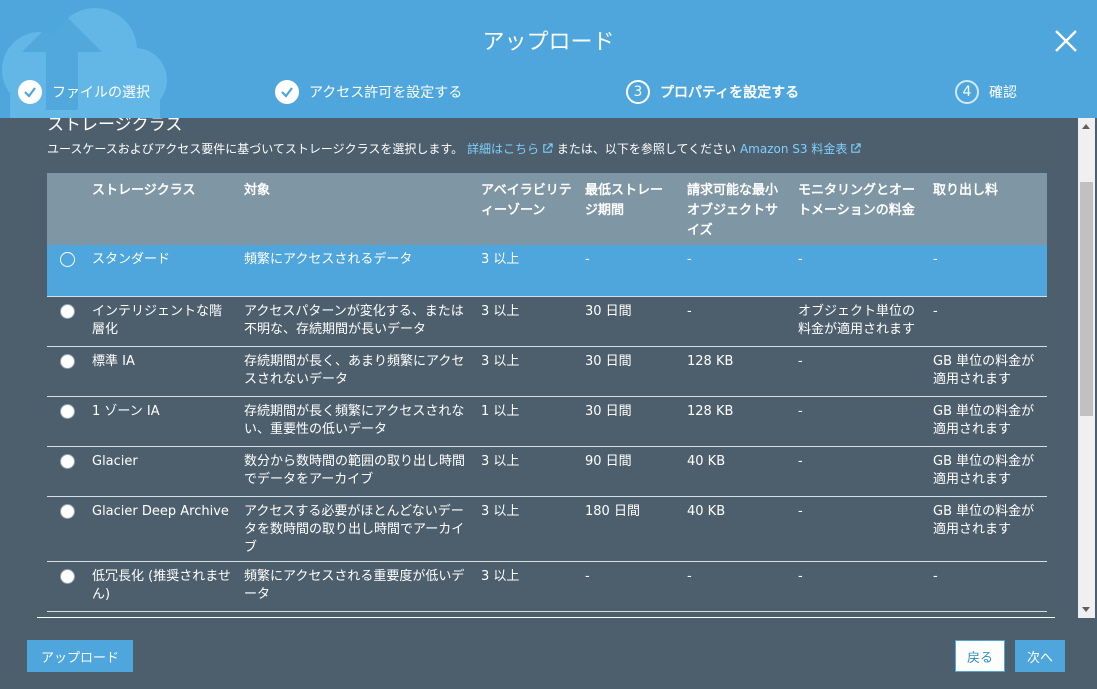 The image size is (1097, 689). I want to click on target-cell: 頻繁にアクセスされる重要度が低いデータ, so click(356, 586).